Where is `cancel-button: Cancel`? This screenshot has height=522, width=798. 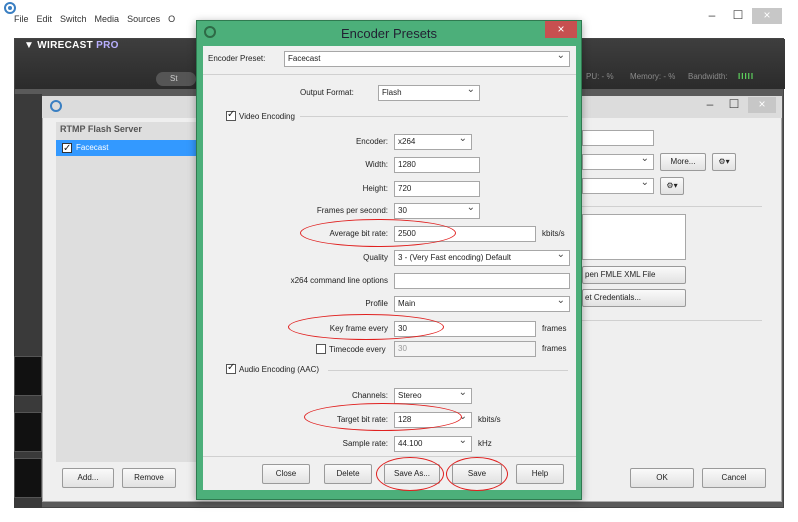
cancel-button: Cancel is located at coordinates (734, 478).